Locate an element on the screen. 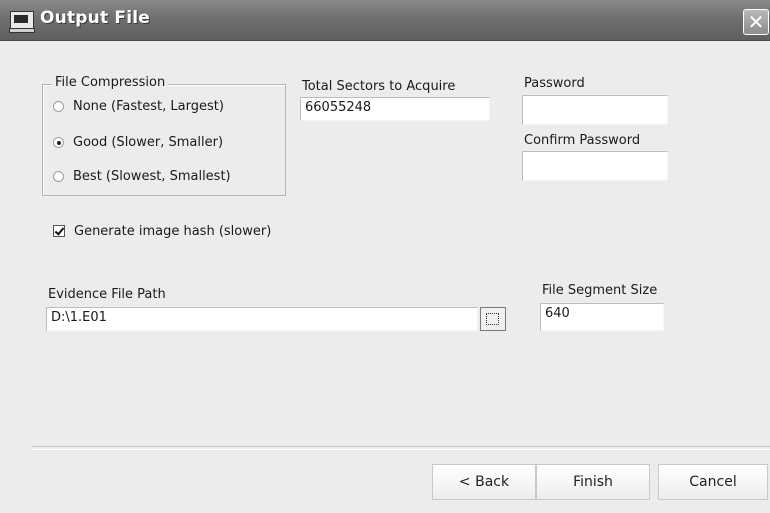  title-bar: Output File ✕ is located at coordinates (385, 20).